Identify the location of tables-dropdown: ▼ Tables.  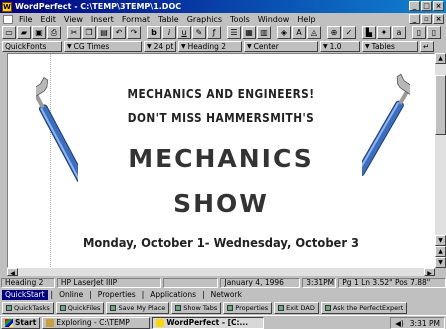
(390, 46).